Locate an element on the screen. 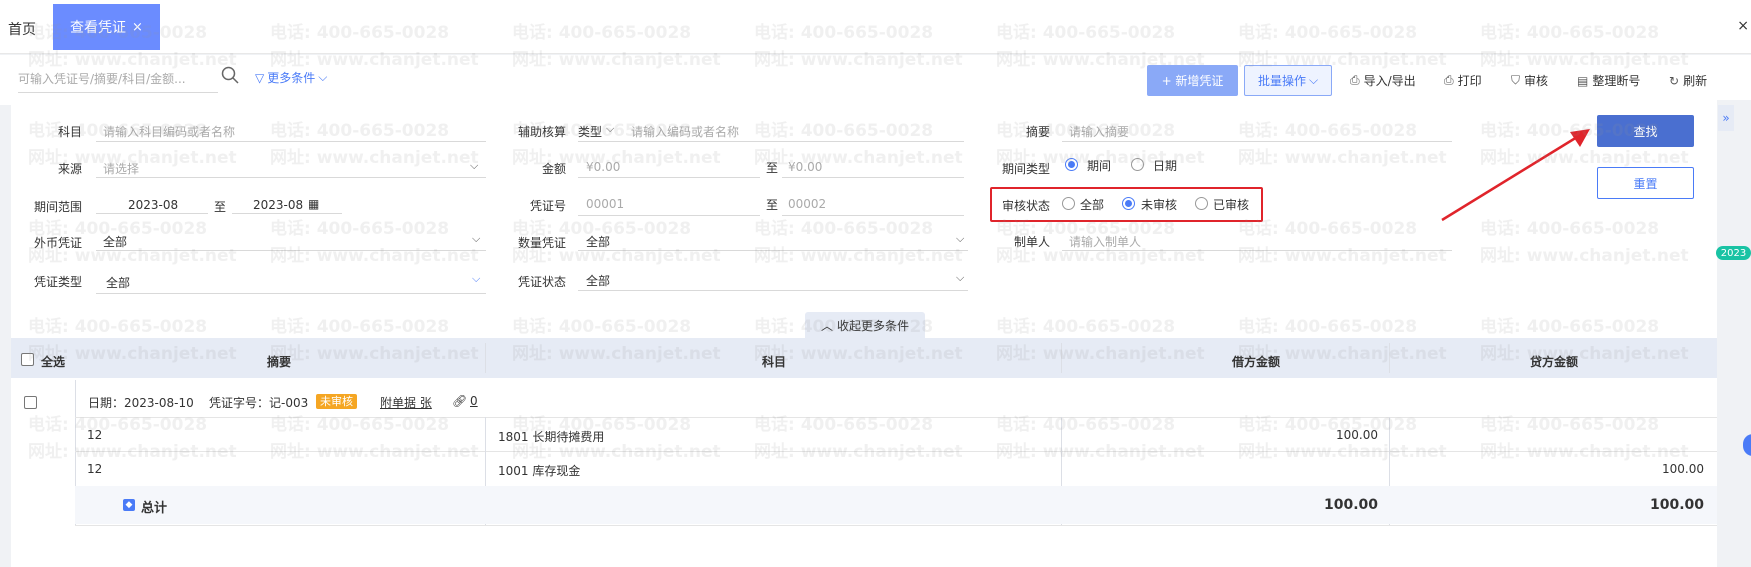 This screenshot has height=567, width=1751. voucher-status-select: 全部 is located at coordinates (598, 280).